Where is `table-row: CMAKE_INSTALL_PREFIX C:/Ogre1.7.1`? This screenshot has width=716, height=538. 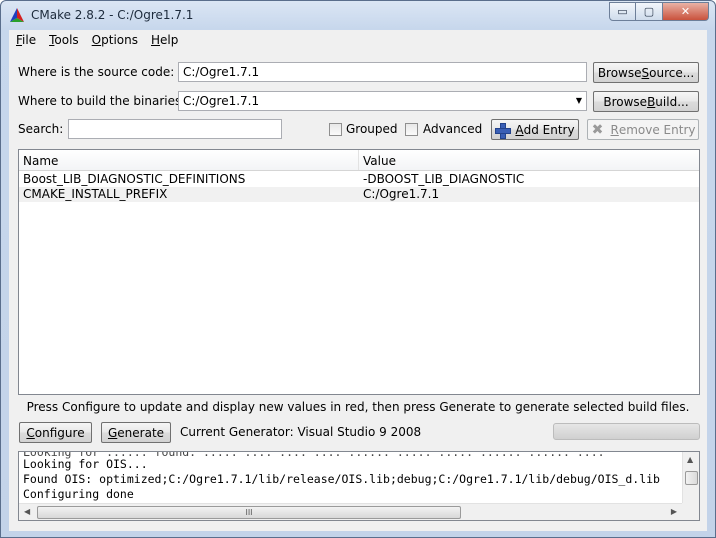
table-row: CMAKE_INSTALL_PREFIX C:/Ogre1.7.1 is located at coordinates (359, 194).